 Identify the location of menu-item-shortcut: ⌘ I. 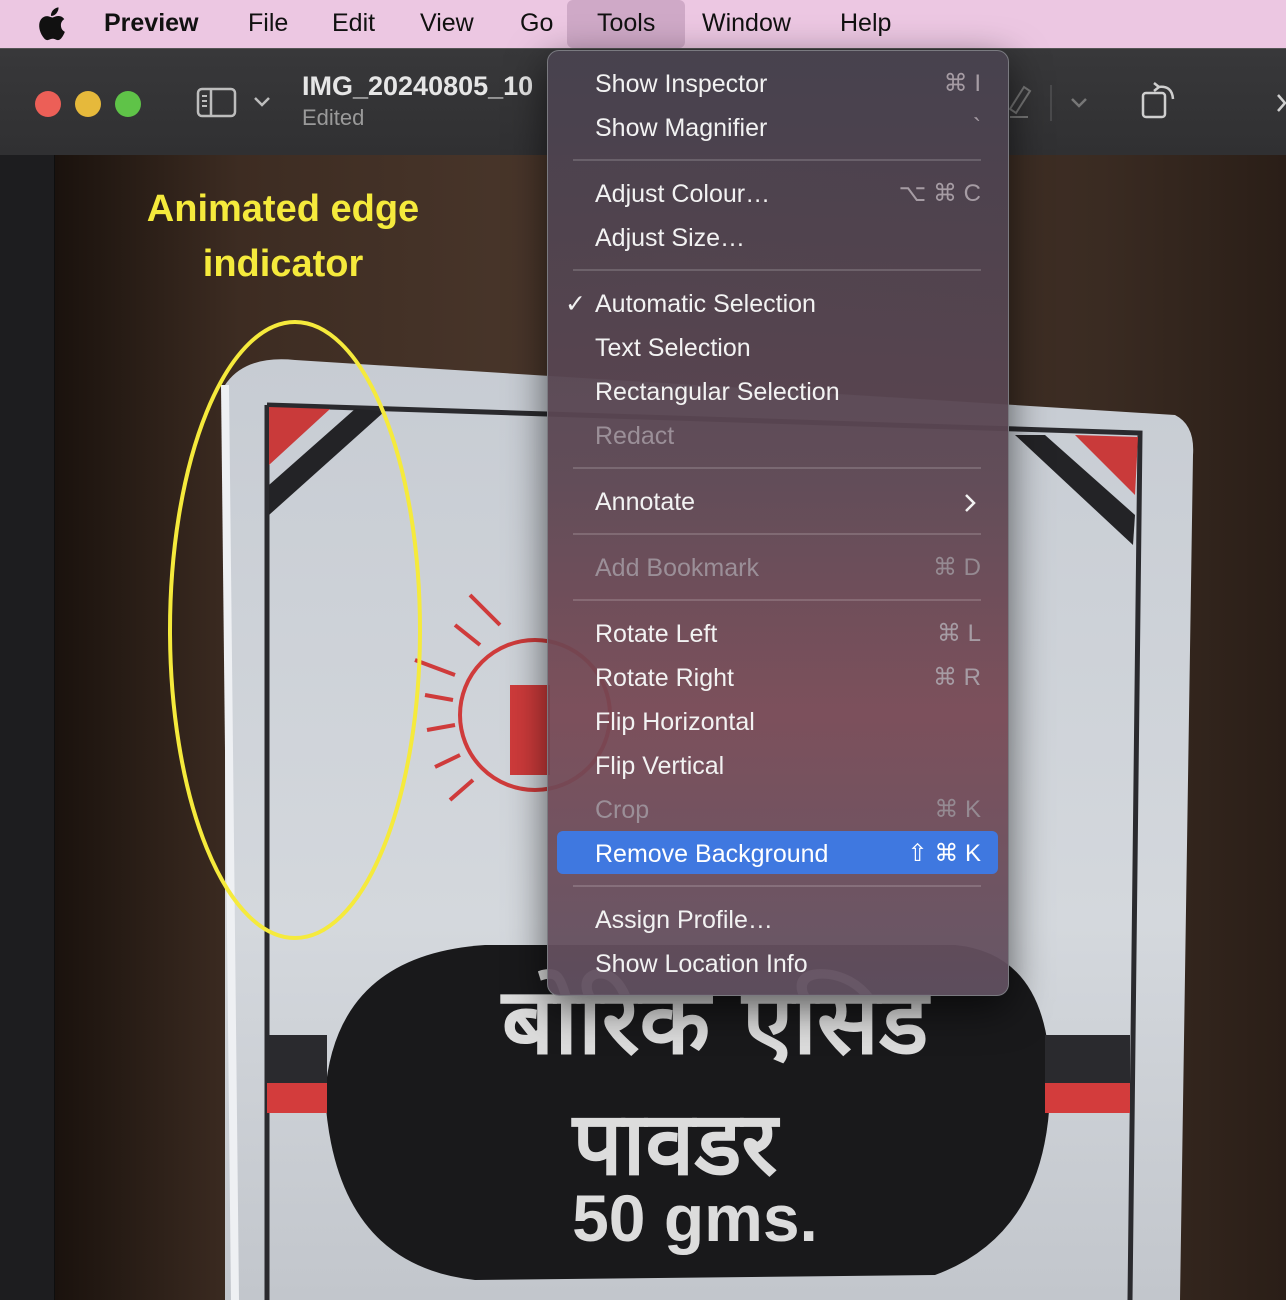
(962, 83).